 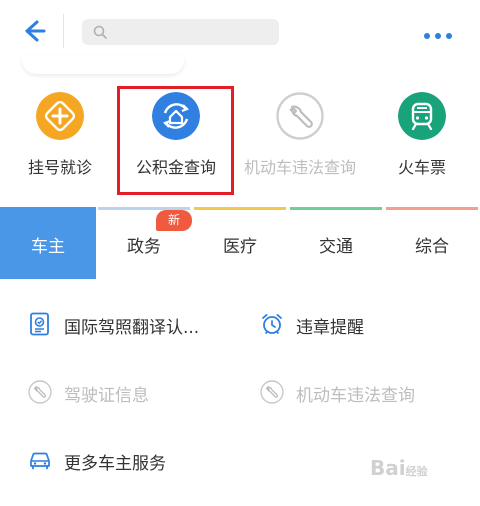 I want to click on tab-label: 政务, so click(x=144, y=247).